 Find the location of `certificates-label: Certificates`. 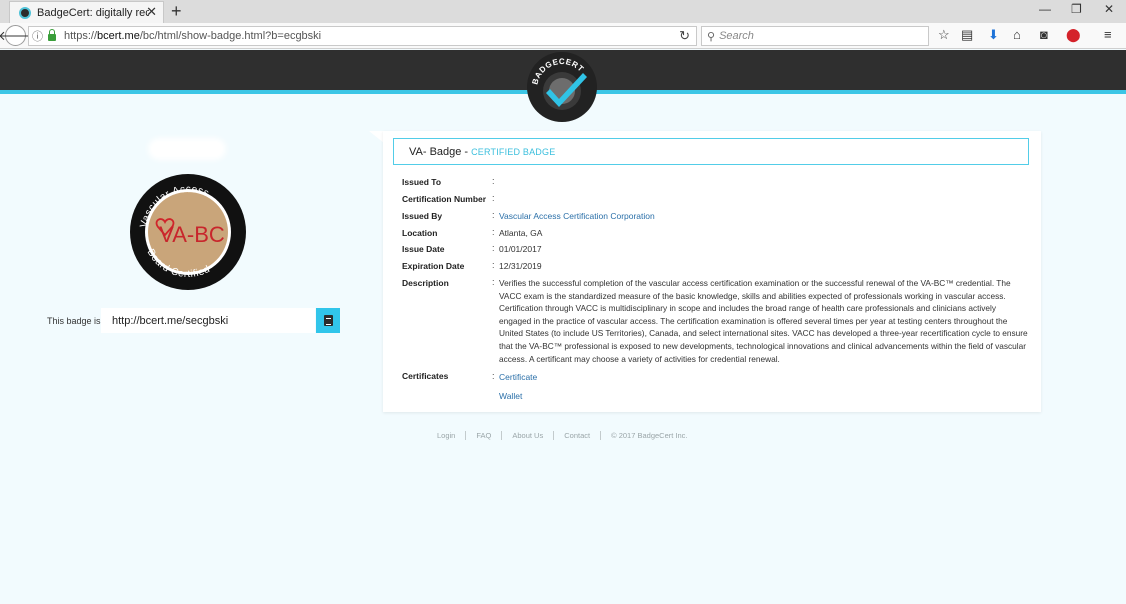

certificates-label: Certificates is located at coordinates (425, 376).